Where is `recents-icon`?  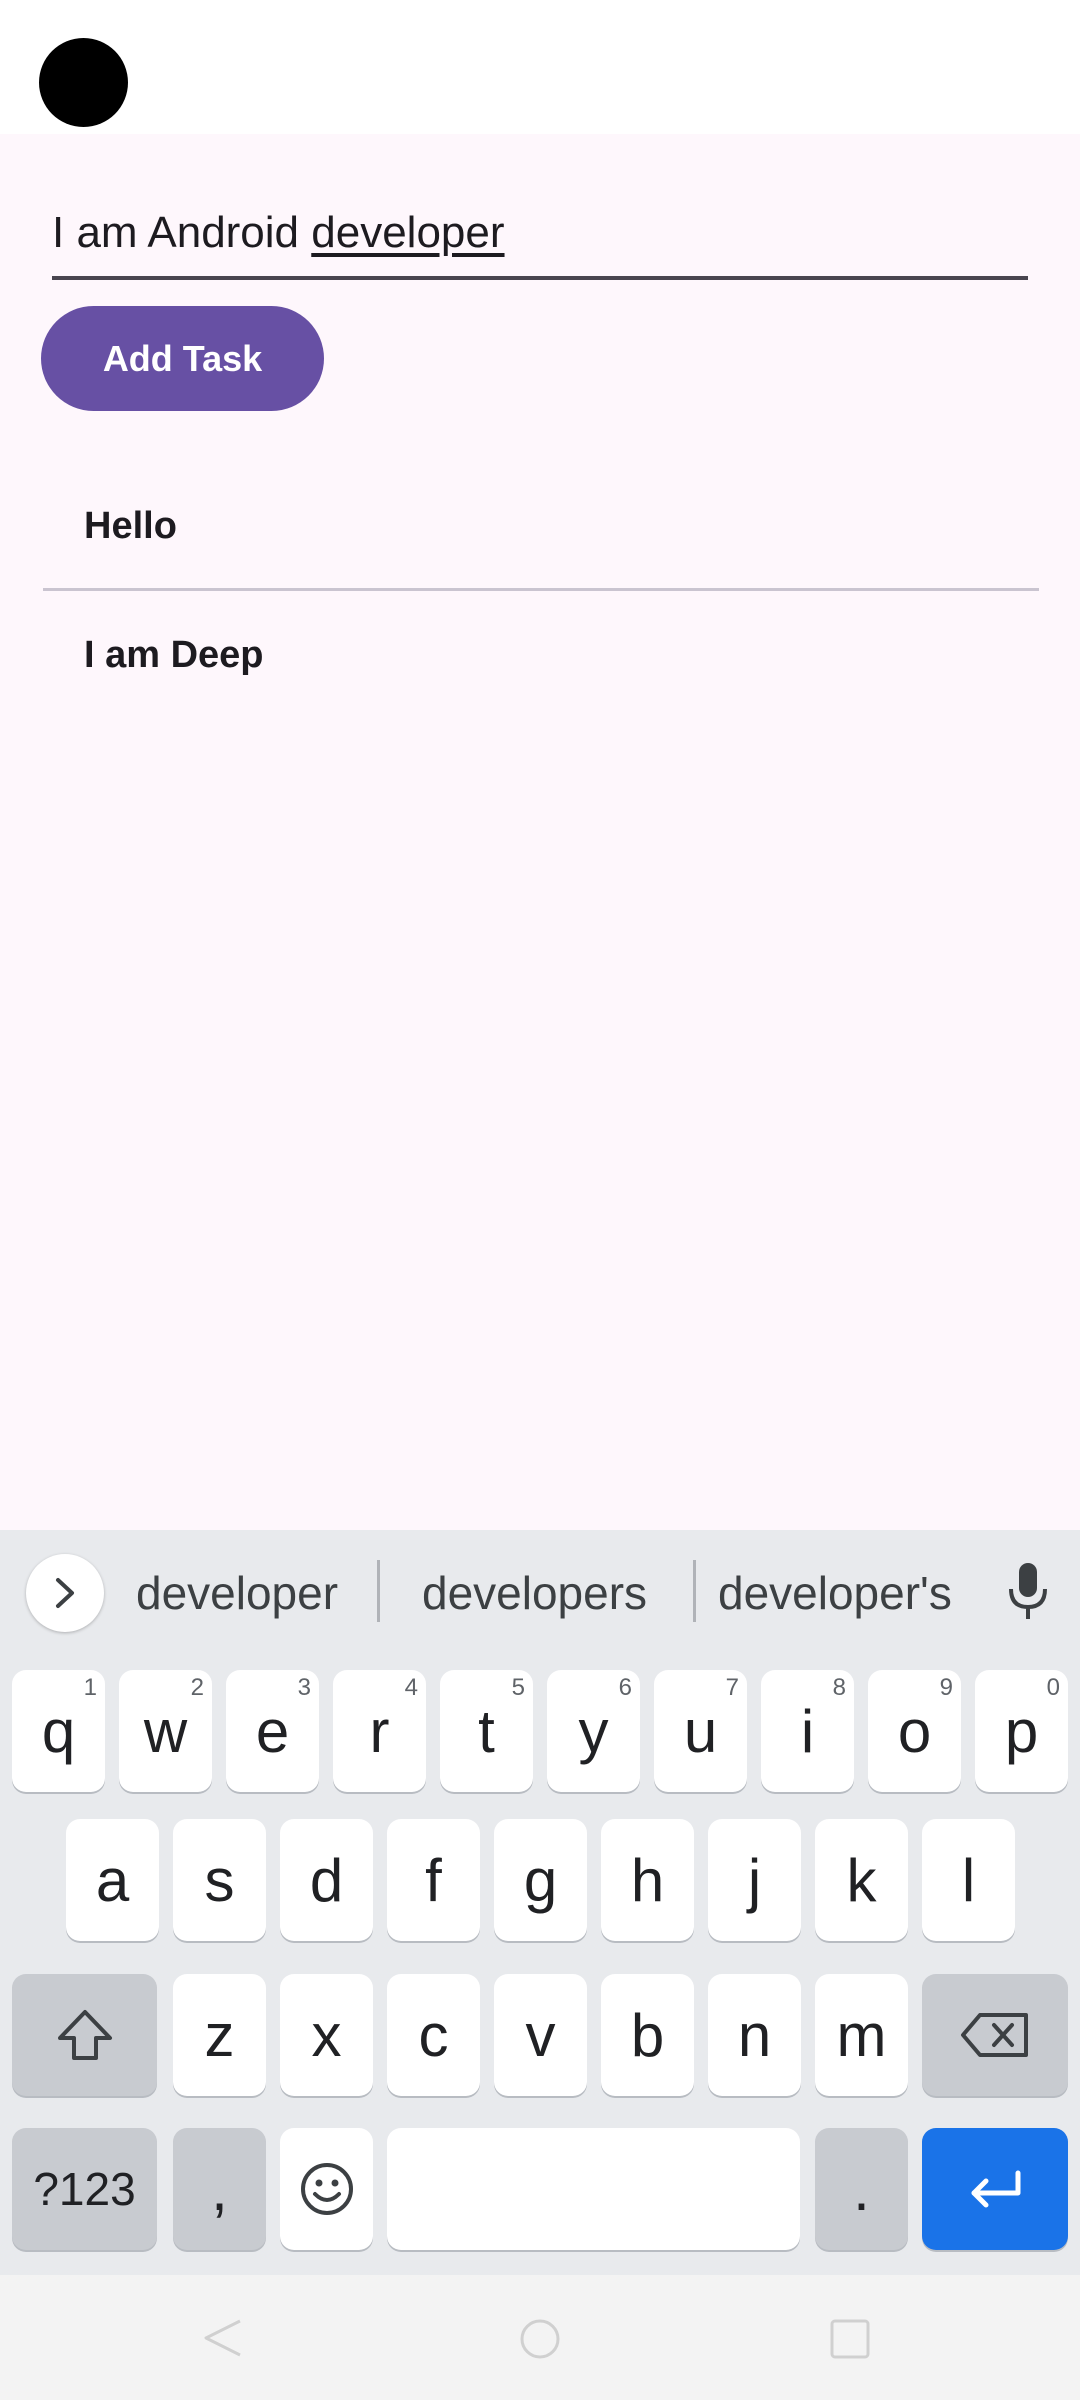 recents-icon is located at coordinates (850, 2339).